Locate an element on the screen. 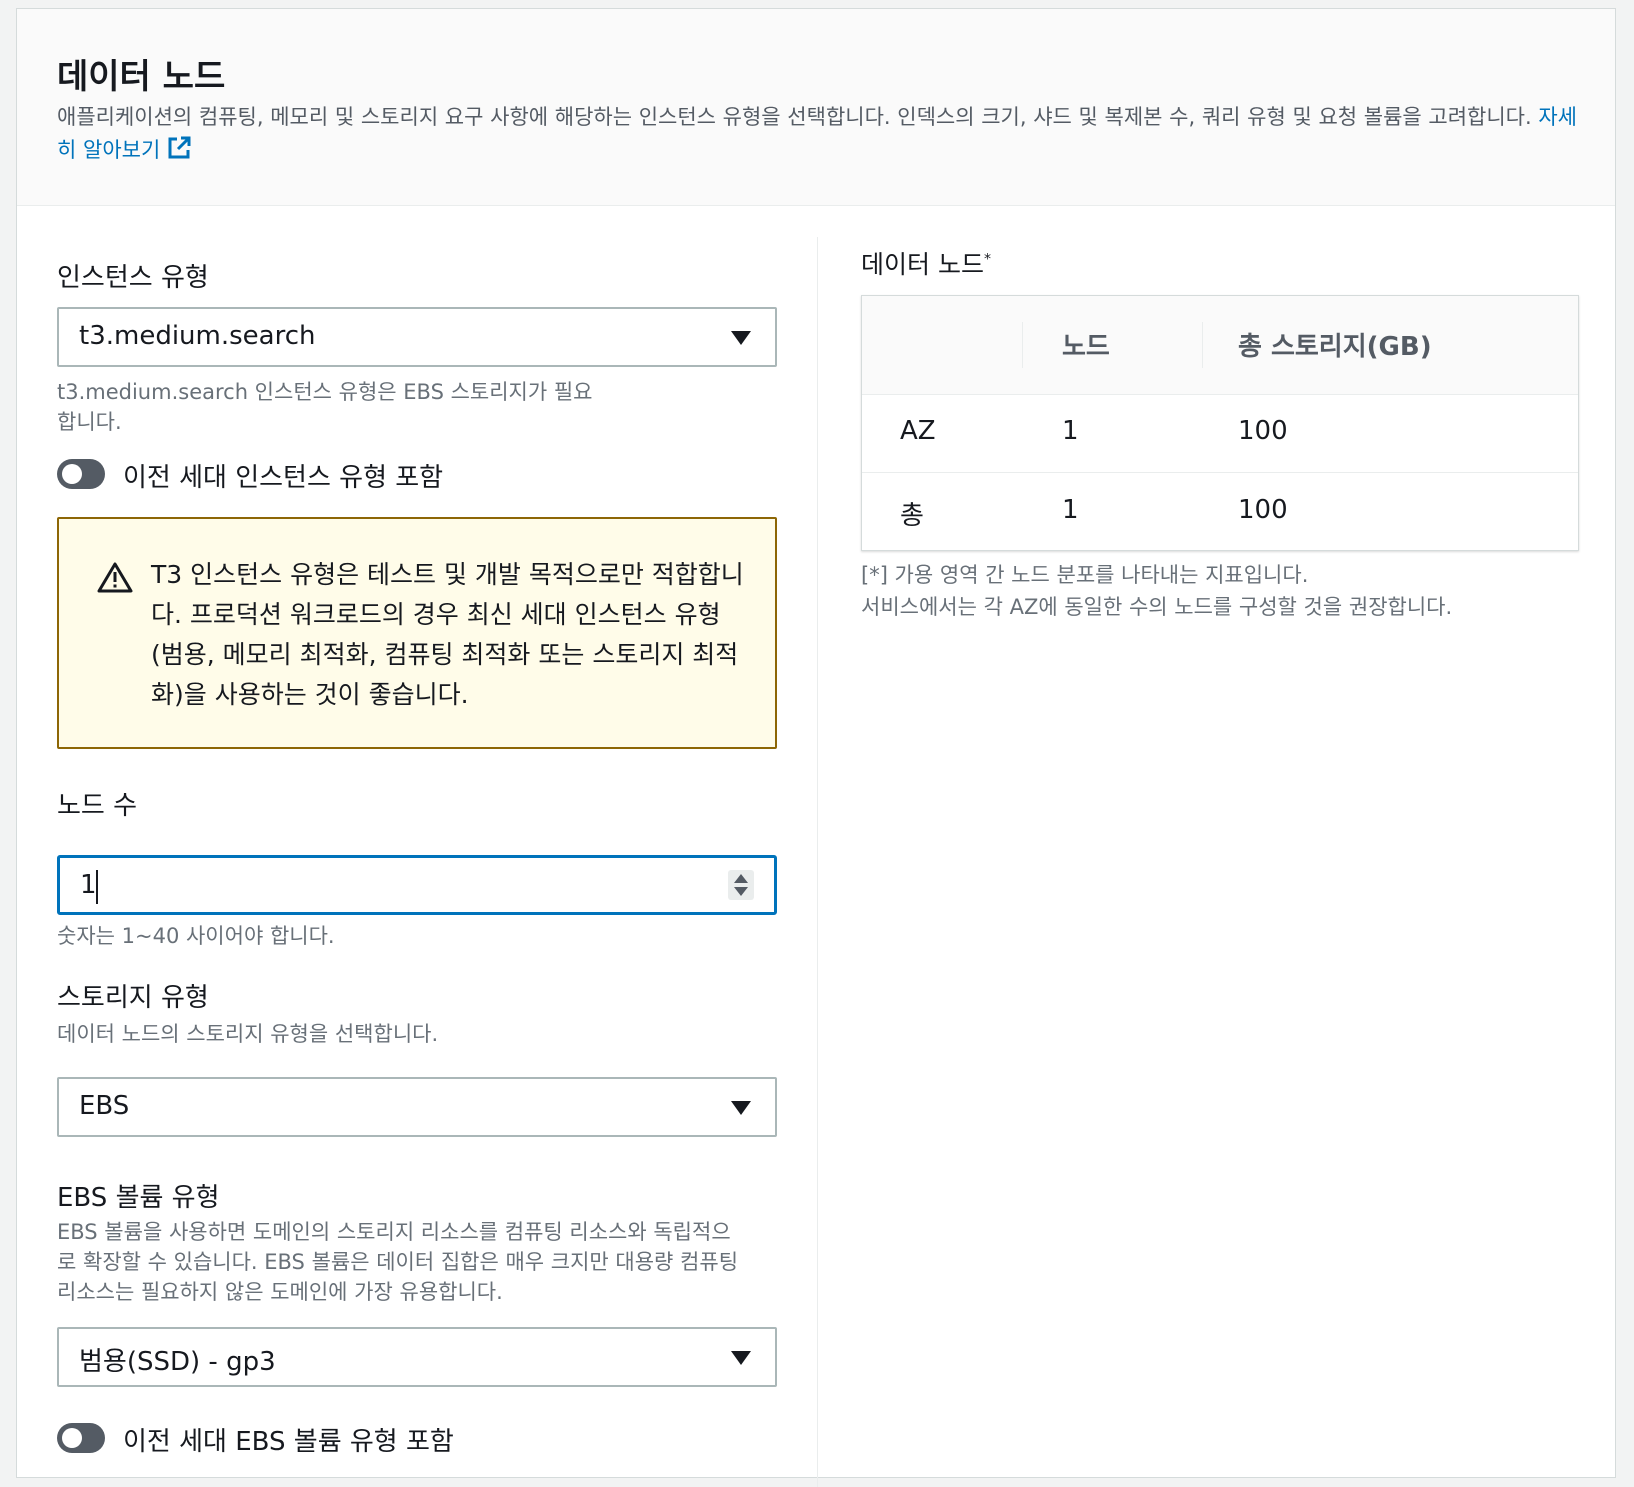 The width and height of the screenshot is (1634, 1487). ebs-volume-description-line: 리소스는 필요하지 않은 도메인에 가장 유용합니다. is located at coordinates (280, 1292).